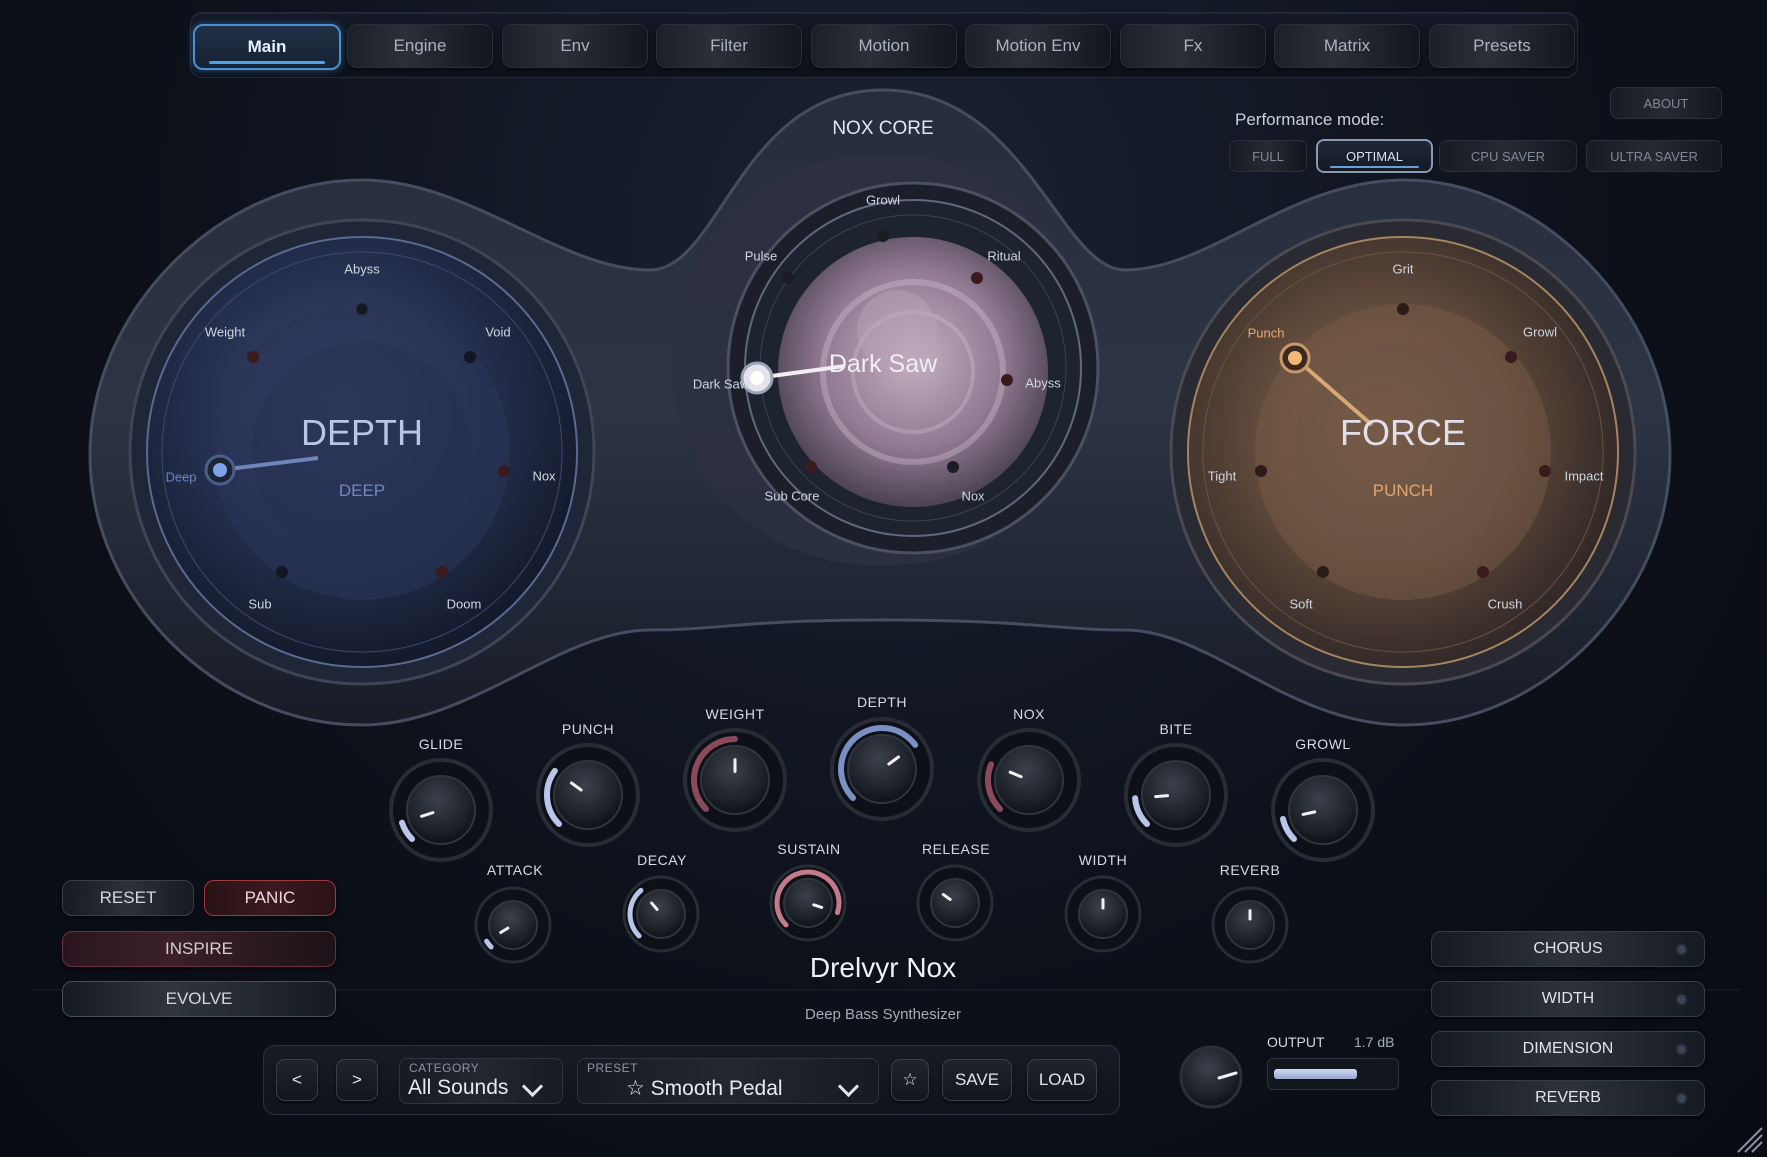  I want to click on depth-pos-nox: Nox, so click(543, 476).